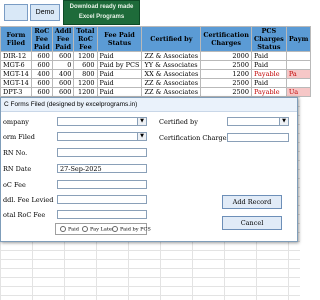  I want to click on cert-charges-field, so click(258, 137).